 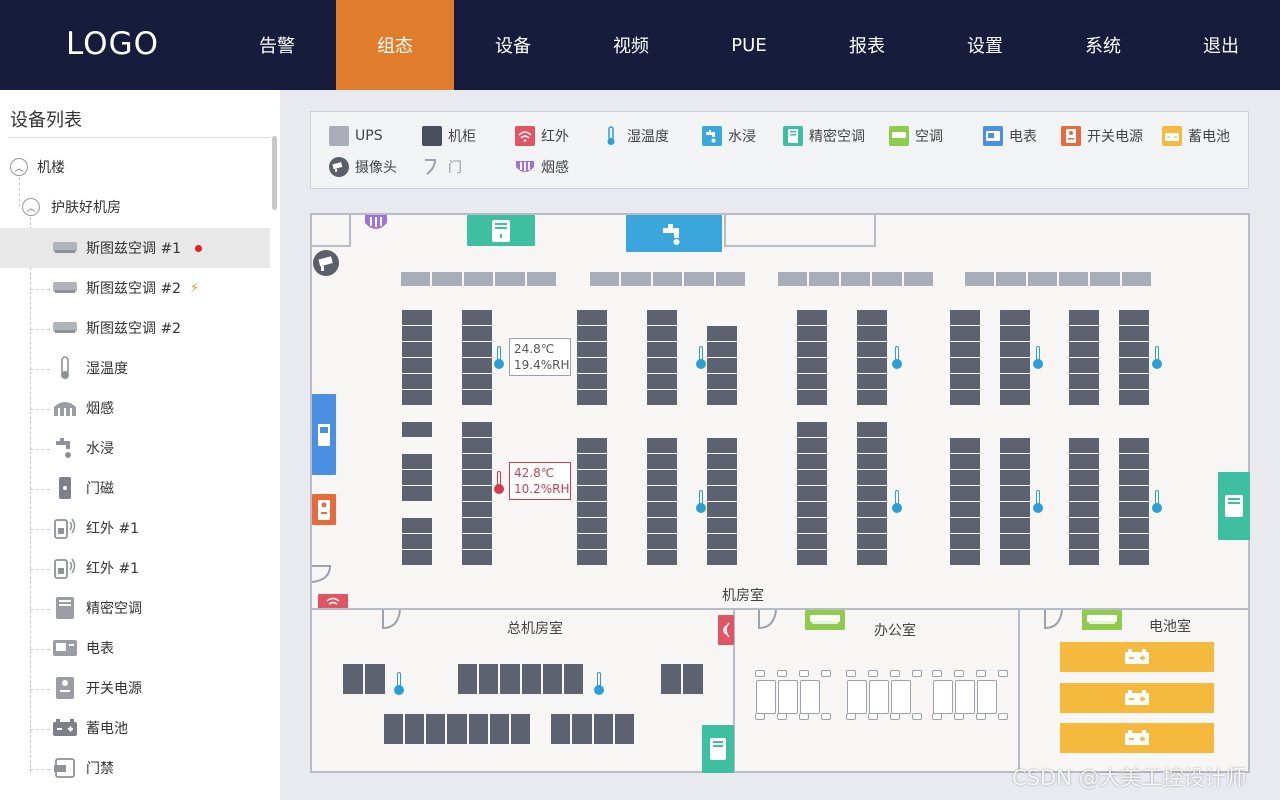 I want to click on tree-item-meter: 电表, so click(x=135, y=648).